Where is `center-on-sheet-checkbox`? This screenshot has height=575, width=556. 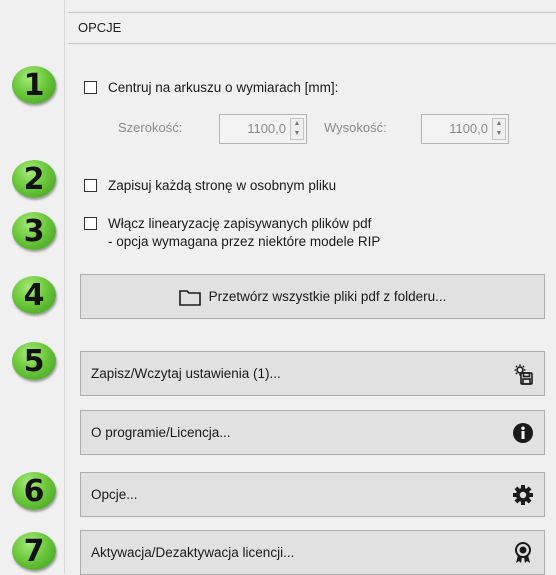
center-on-sheet-checkbox is located at coordinates (90, 87).